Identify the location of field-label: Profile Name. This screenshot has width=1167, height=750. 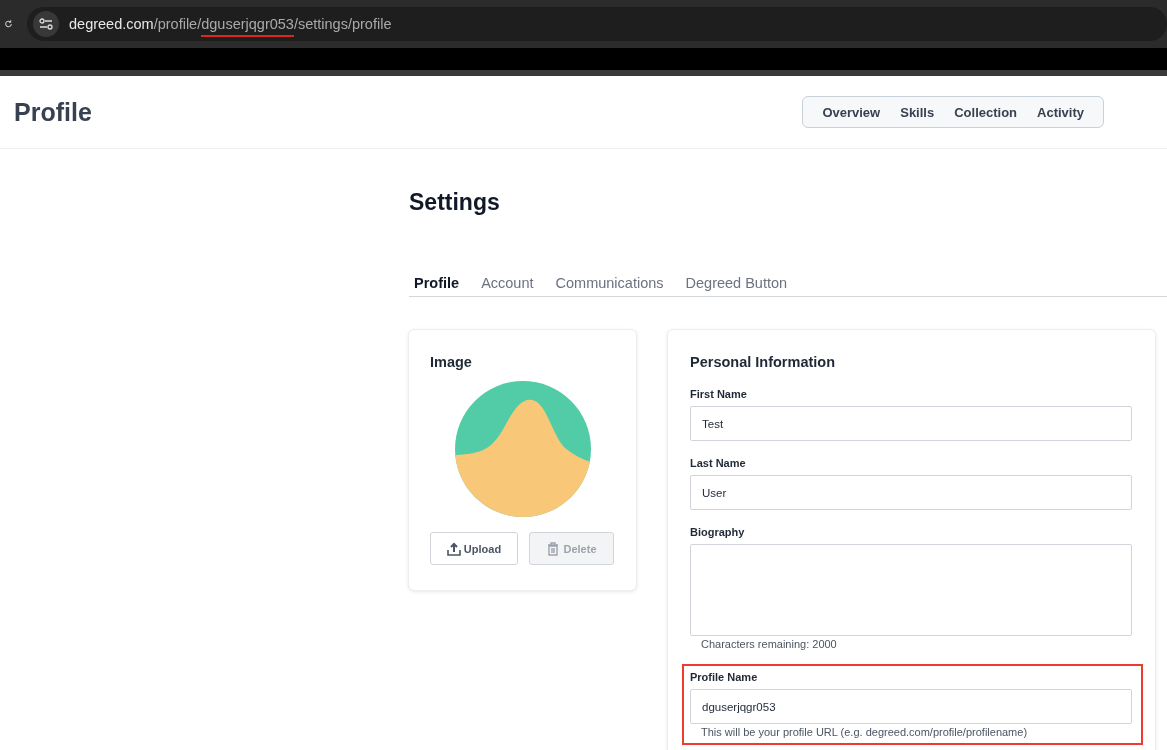
(724, 677).